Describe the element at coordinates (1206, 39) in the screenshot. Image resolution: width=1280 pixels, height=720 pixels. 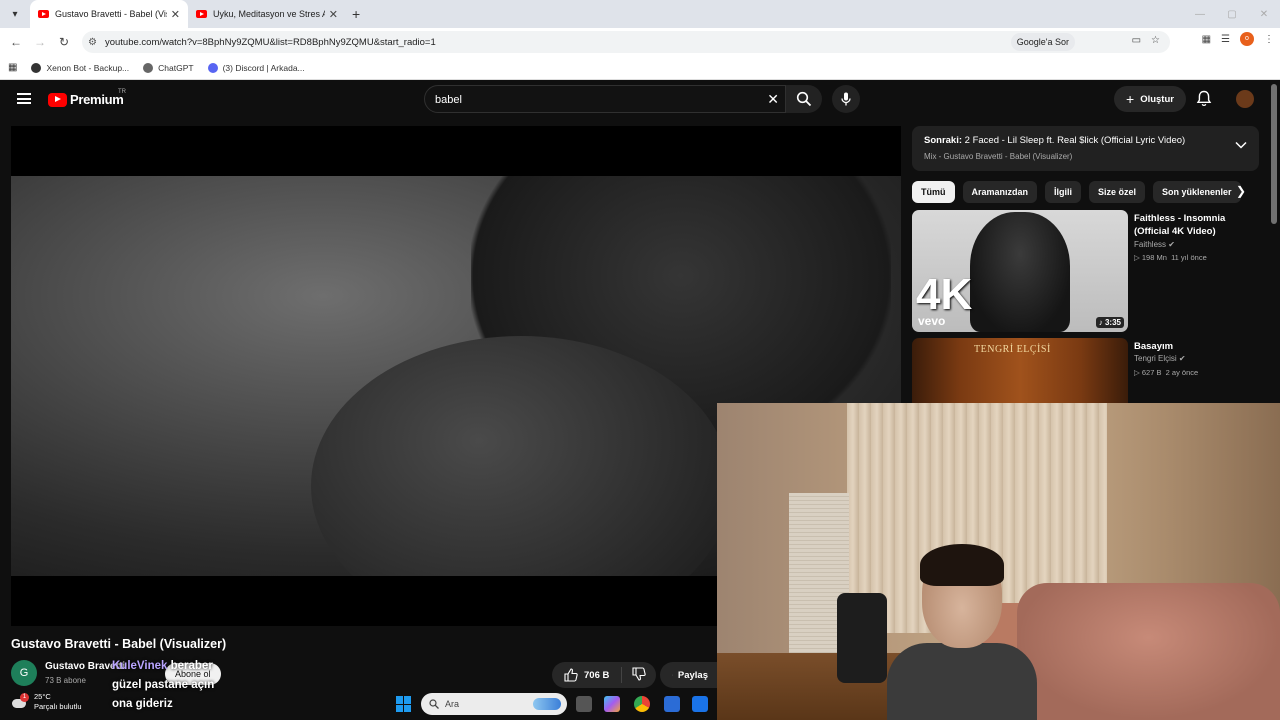
I see `extensions-icon: ▦` at that location.